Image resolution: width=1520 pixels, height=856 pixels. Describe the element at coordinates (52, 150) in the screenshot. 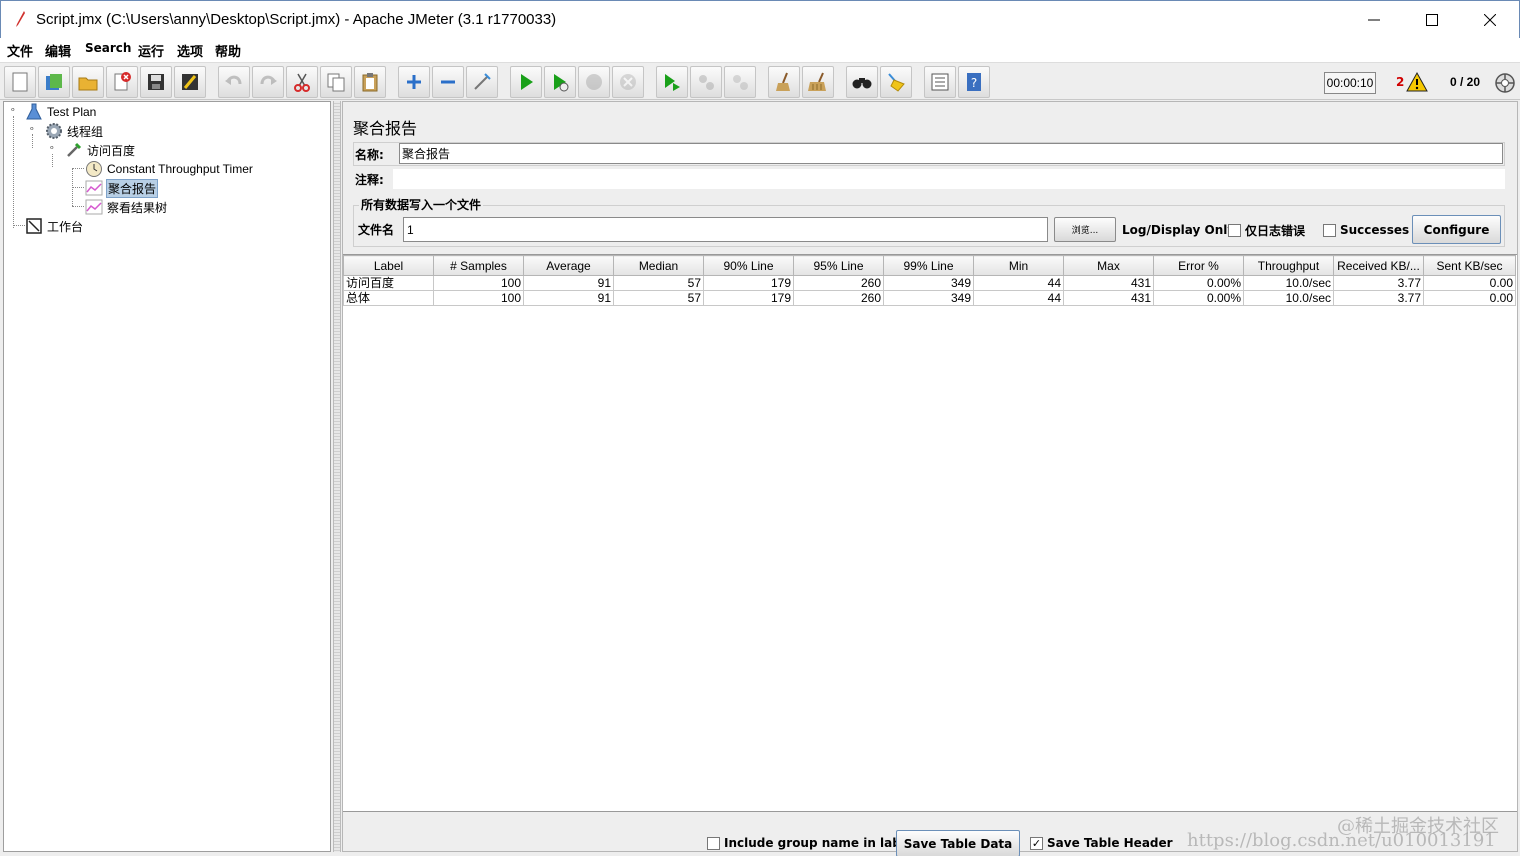

I see `tree-toggle-sampler: ᵒ` at that location.